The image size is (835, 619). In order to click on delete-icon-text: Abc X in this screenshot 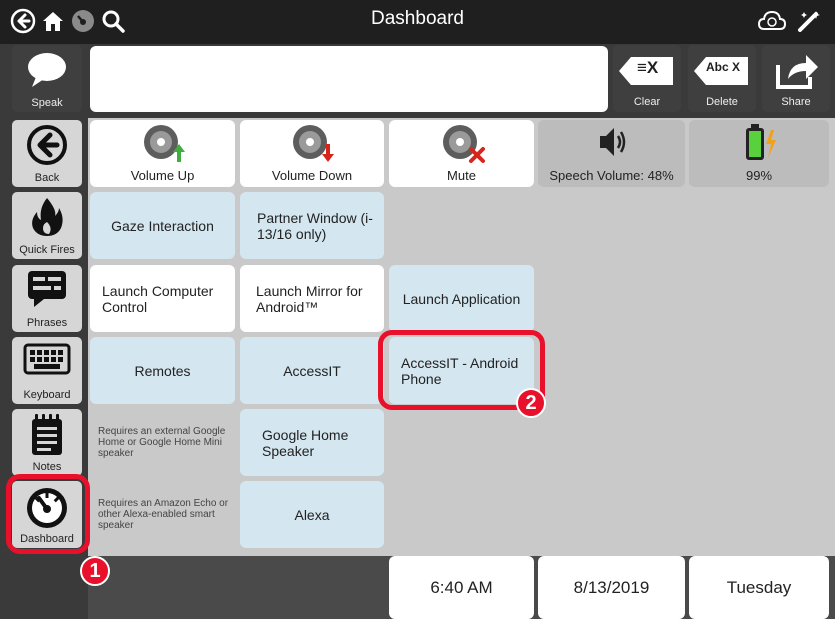, I will do `click(723, 67)`.